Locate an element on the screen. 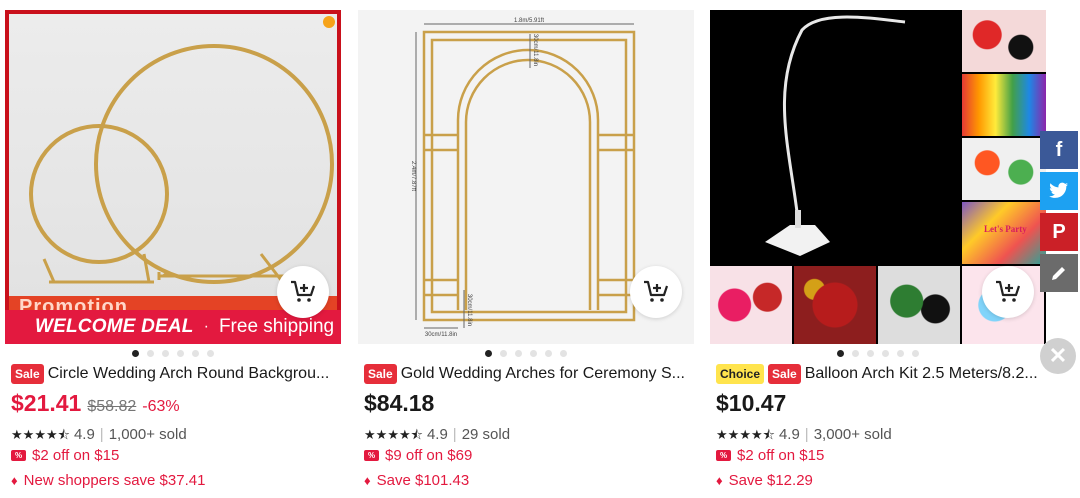 This screenshot has width=1080, height=498. social-share-bar: f P is located at coordinates (1059, 213).